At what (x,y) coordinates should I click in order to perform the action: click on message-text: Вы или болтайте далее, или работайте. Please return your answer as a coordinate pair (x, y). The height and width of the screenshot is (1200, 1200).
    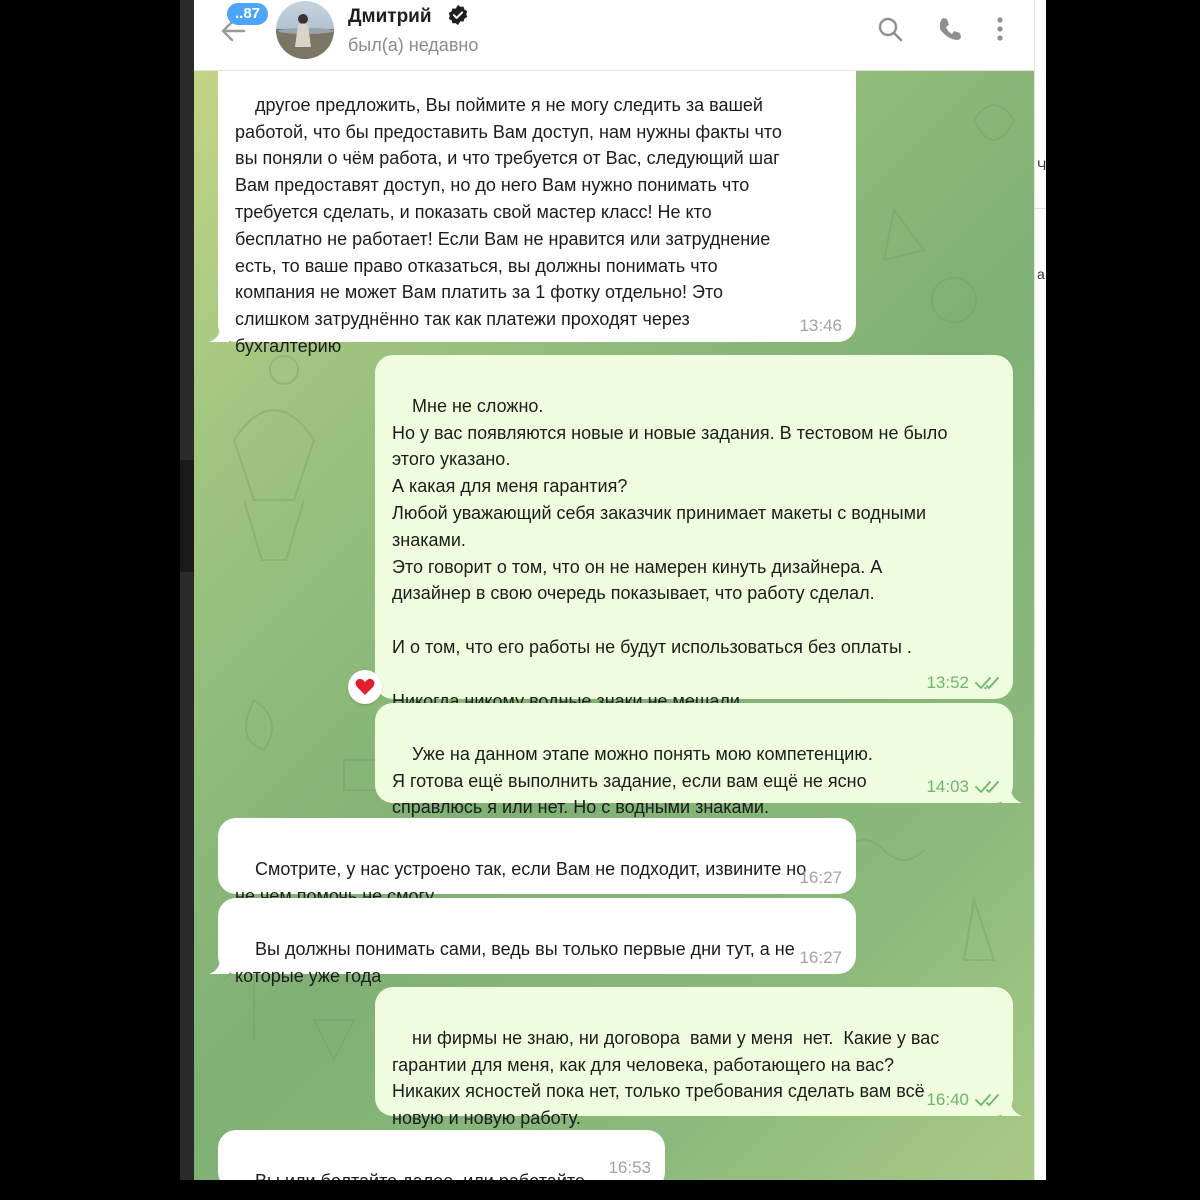
    Looking at the image, I should click on (420, 1175).